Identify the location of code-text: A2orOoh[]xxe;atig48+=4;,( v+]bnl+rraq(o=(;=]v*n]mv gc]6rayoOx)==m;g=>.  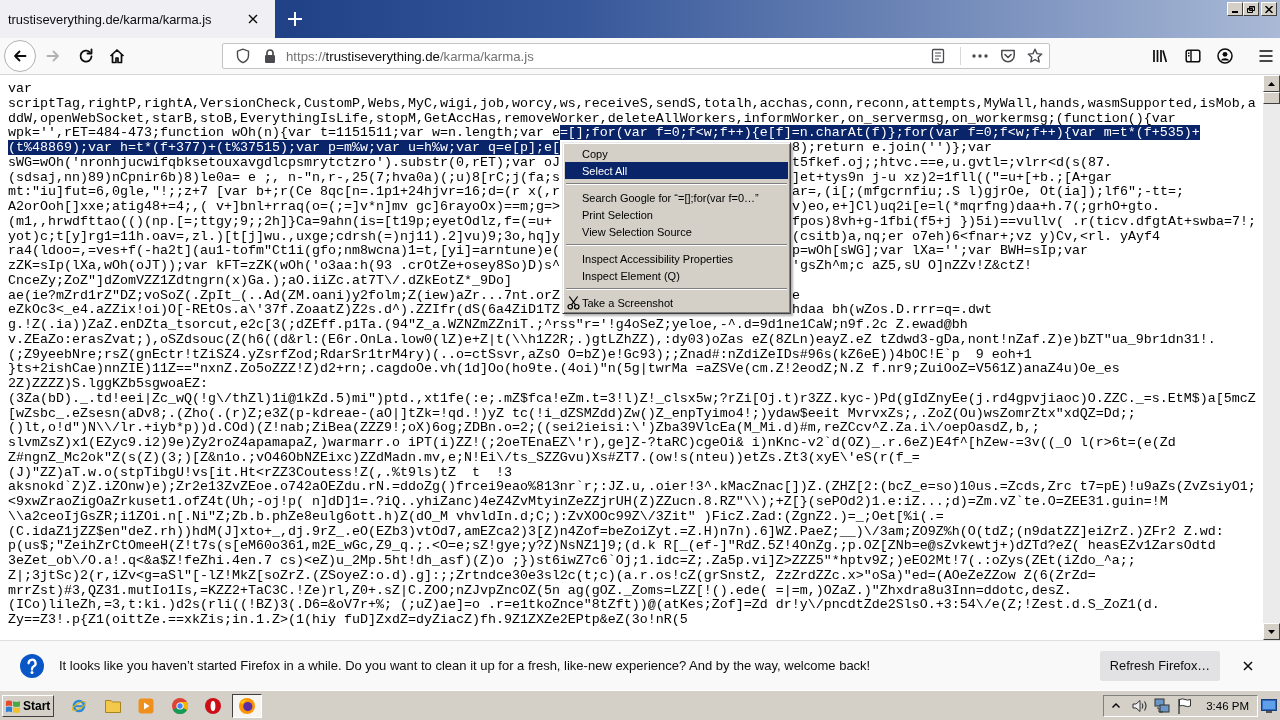
(284, 206).